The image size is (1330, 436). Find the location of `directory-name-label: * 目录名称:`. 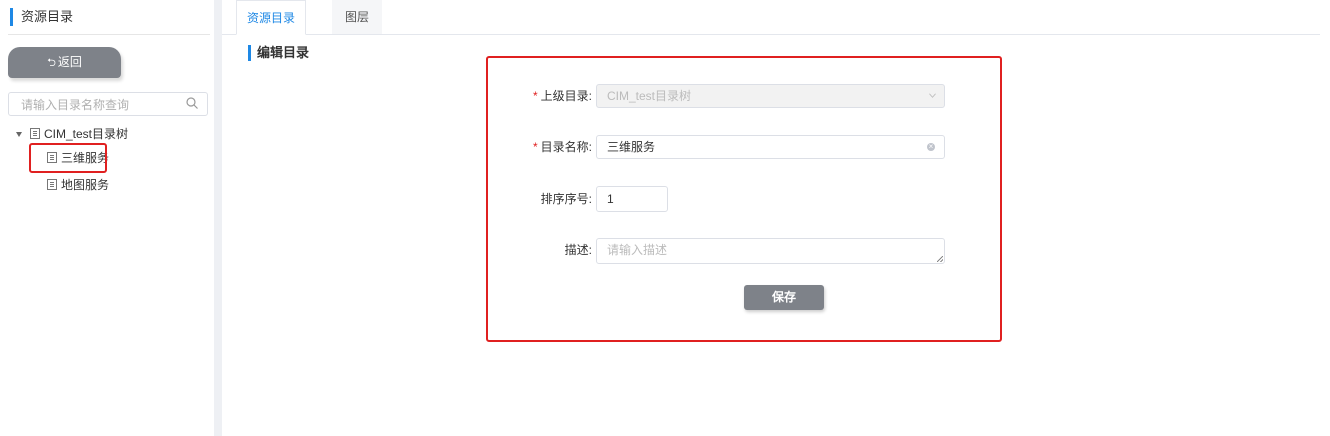

directory-name-label: * 目录名称: is located at coordinates (562, 147).